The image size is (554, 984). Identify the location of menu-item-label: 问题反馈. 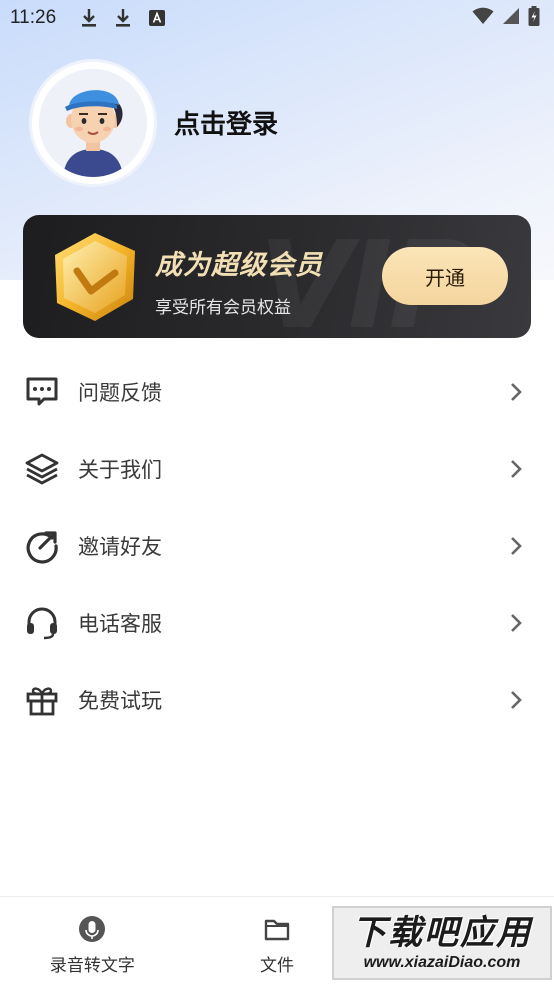
(120, 392).